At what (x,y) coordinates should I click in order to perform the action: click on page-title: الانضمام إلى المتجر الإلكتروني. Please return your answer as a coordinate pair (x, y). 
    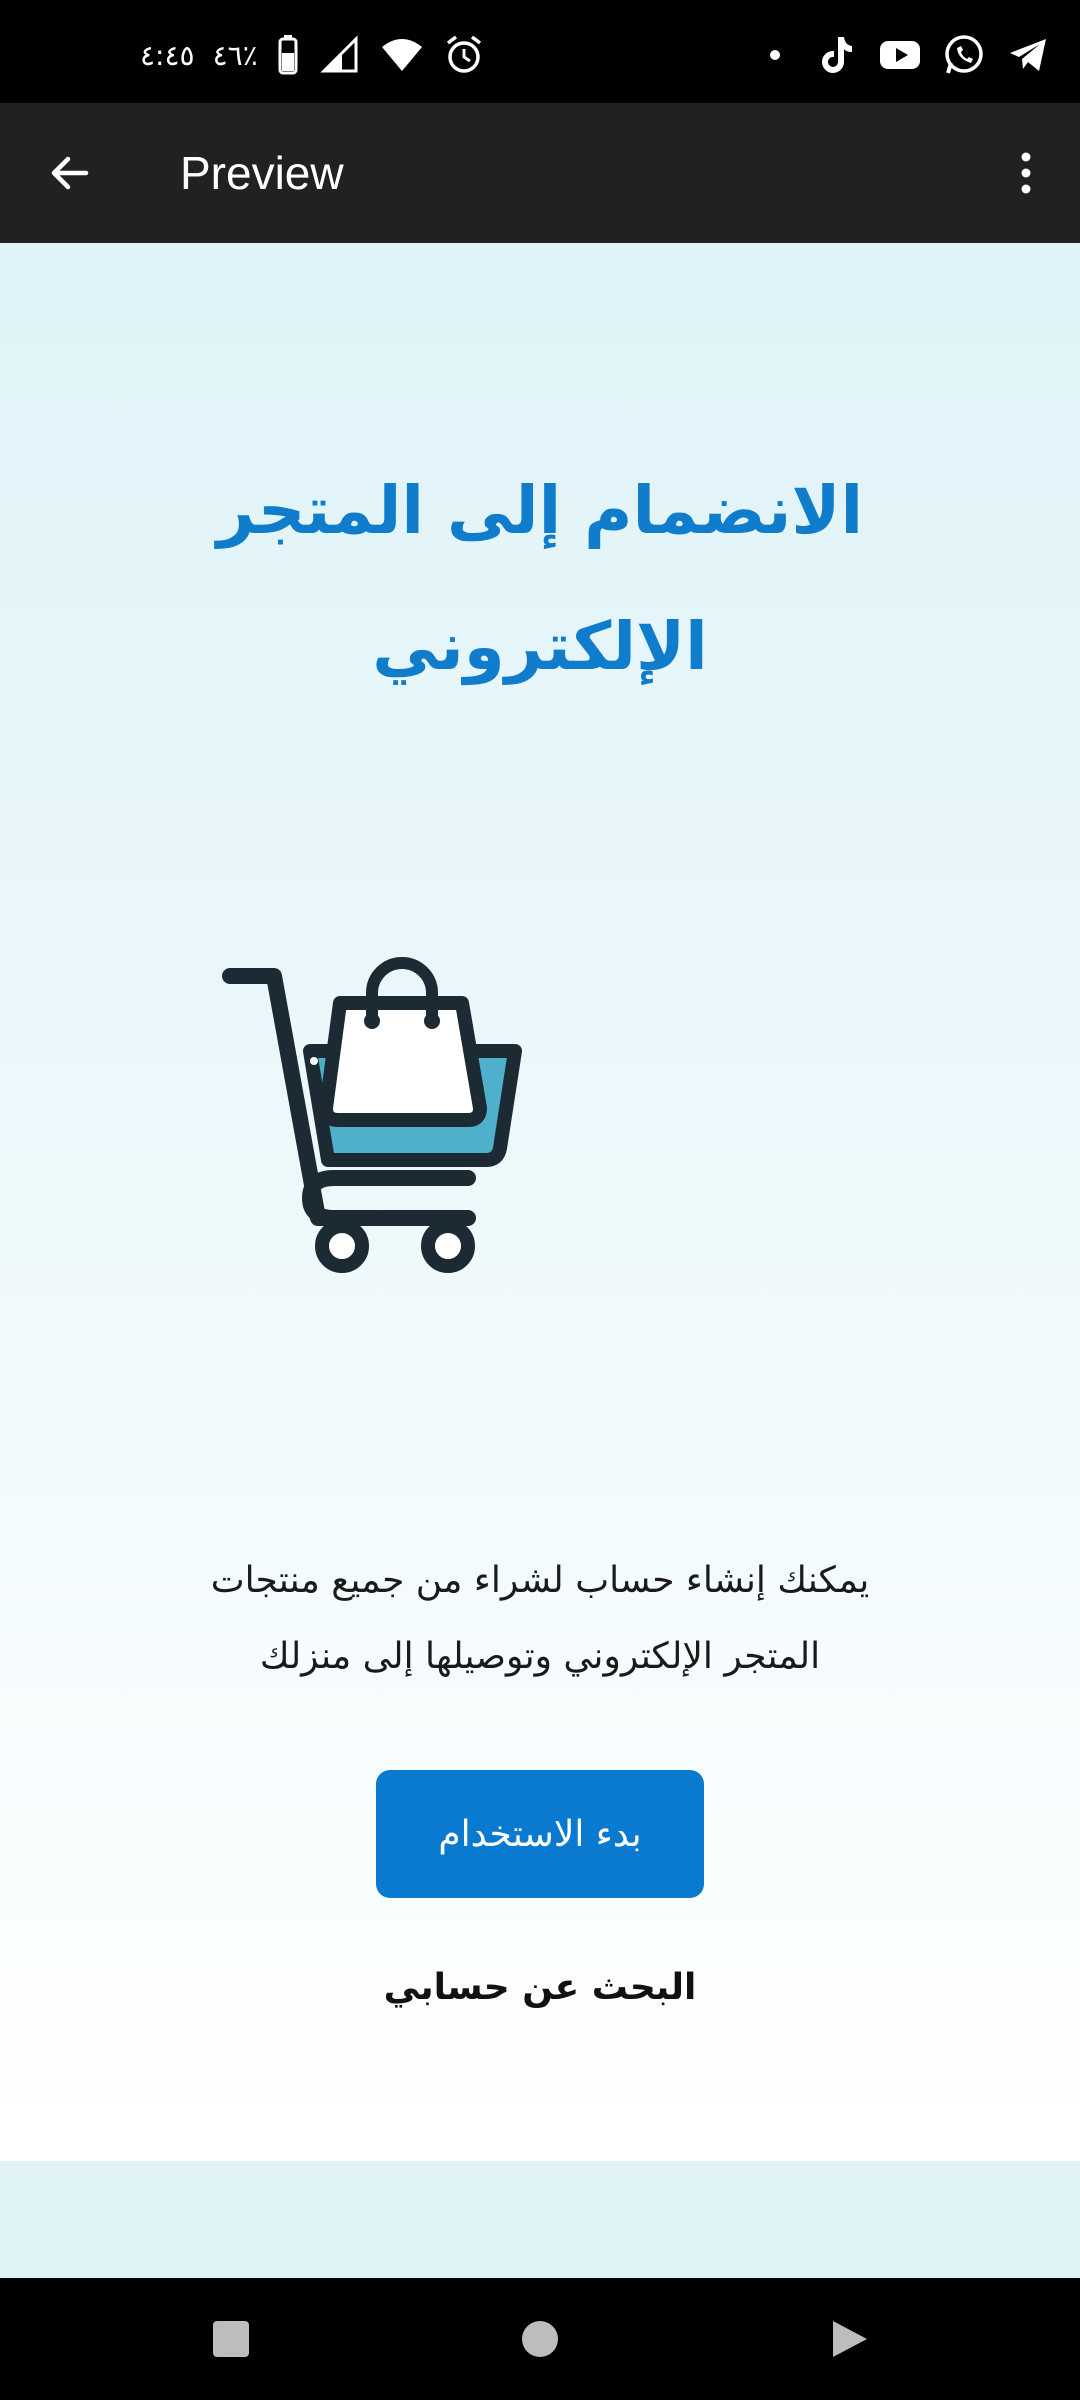
    Looking at the image, I should click on (540, 579).